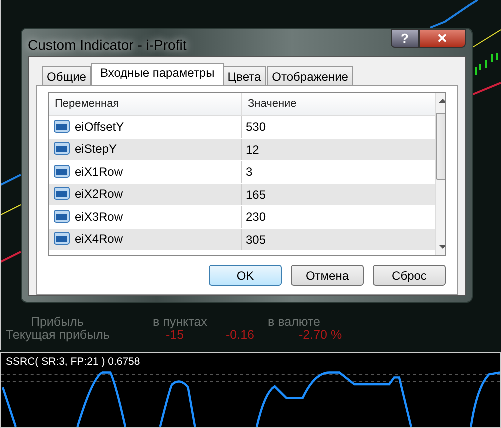  I want to click on parameter-value: 305, so click(338, 239).